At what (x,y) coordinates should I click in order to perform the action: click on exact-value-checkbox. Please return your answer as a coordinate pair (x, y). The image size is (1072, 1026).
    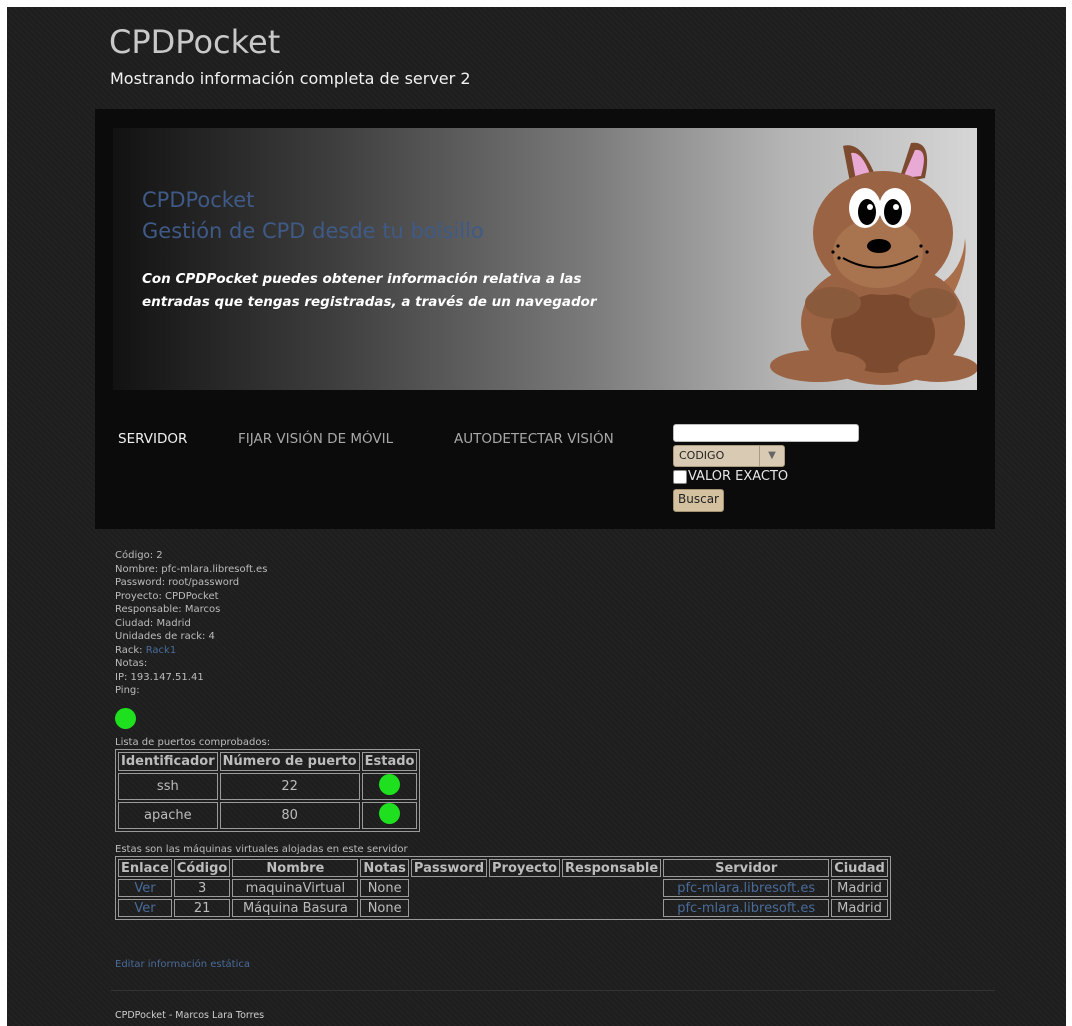
    Looking at the image, I should click on (680, 477).